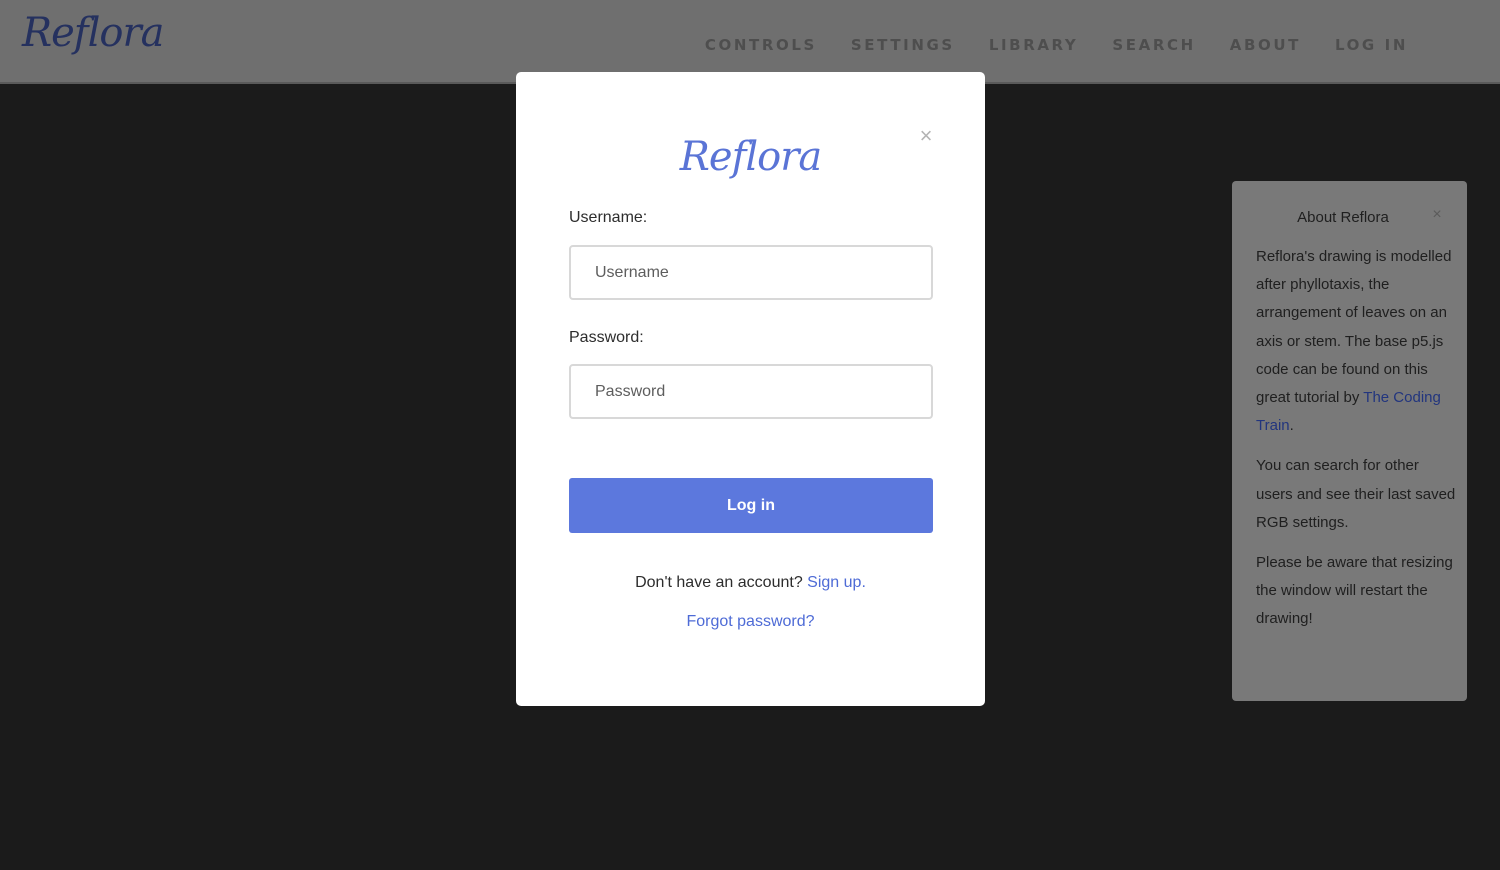  I want to click on brand-logo: Reflora, so click(93, 33).